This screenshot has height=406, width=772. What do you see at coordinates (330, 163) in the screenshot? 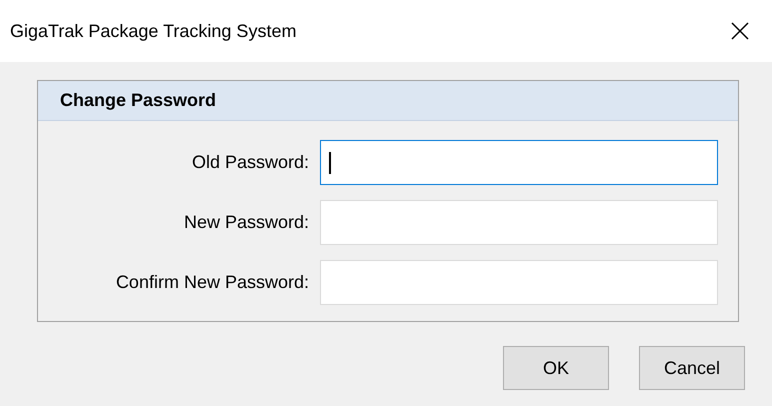
I see `text-cursor` at bounding box center [330, 163].